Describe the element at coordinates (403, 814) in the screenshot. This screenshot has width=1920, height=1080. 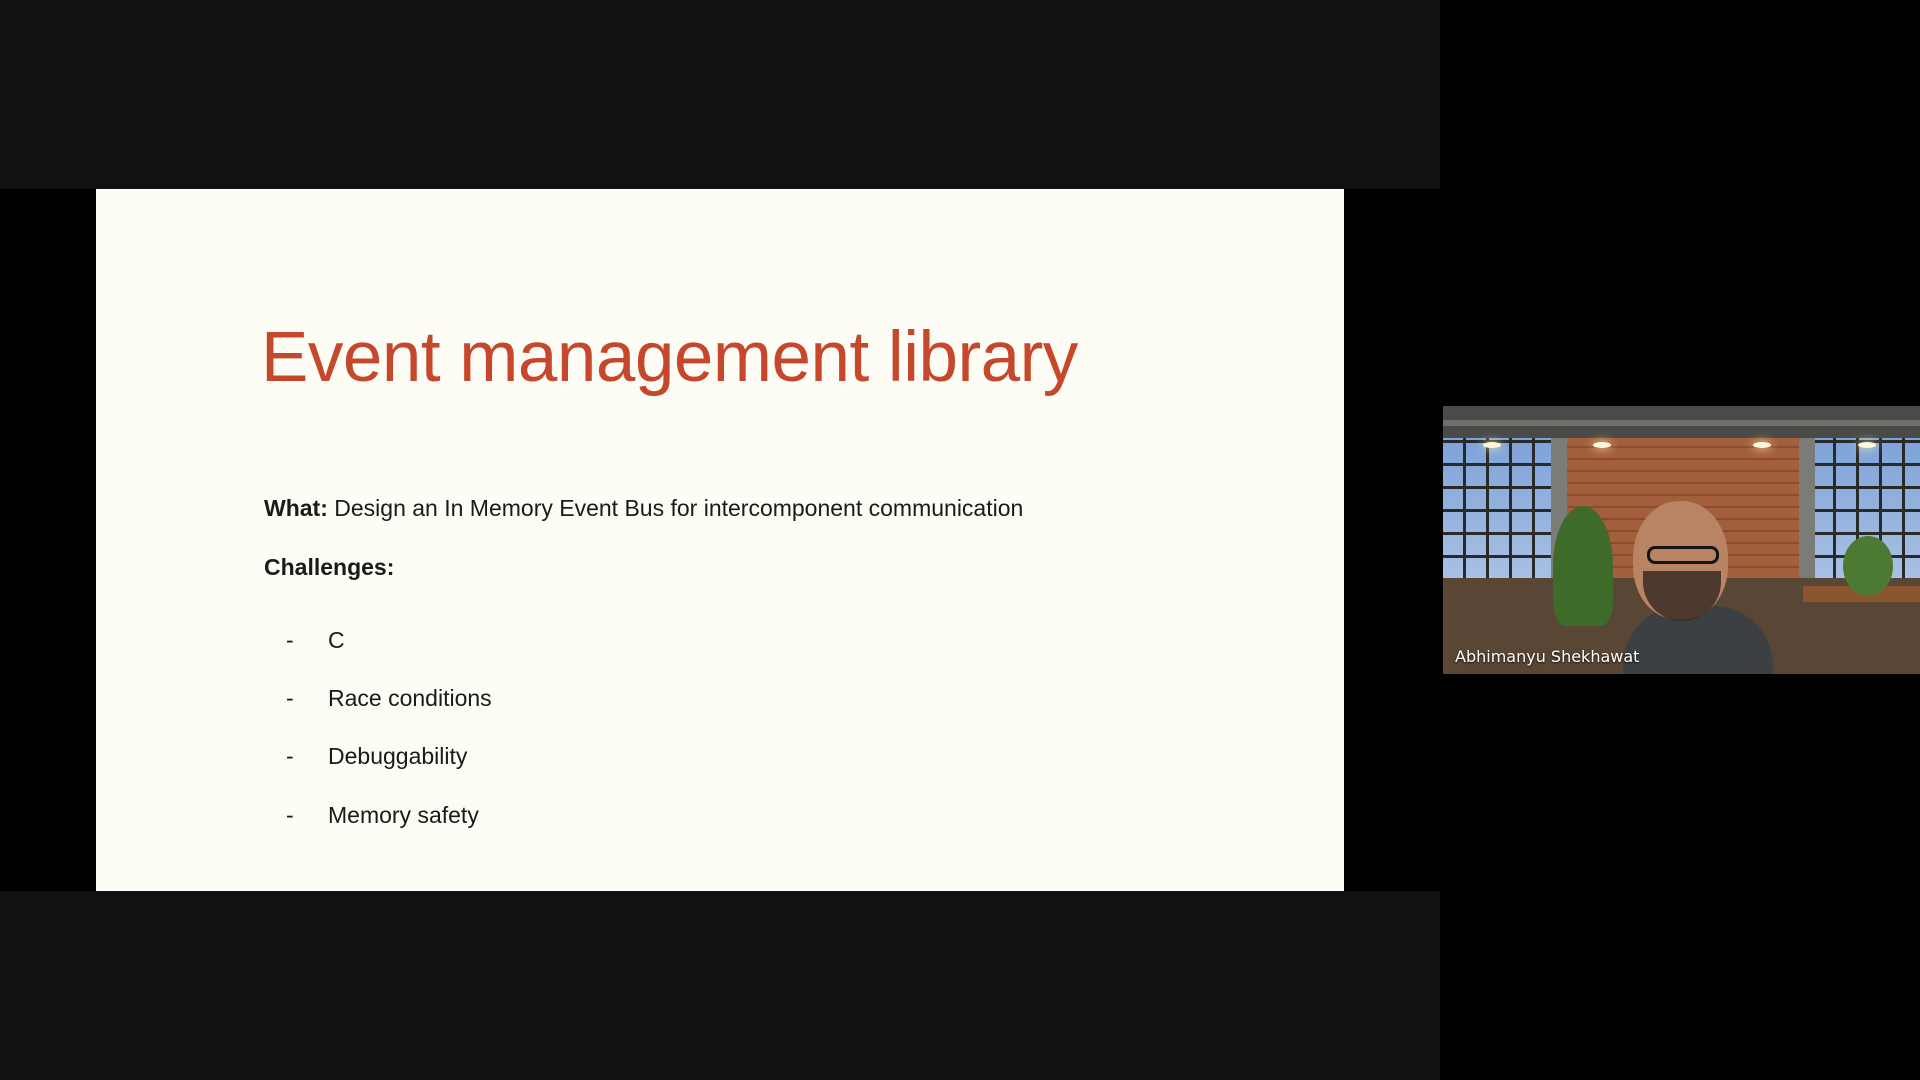
I see `bullet-text: Memory safety` at that location.